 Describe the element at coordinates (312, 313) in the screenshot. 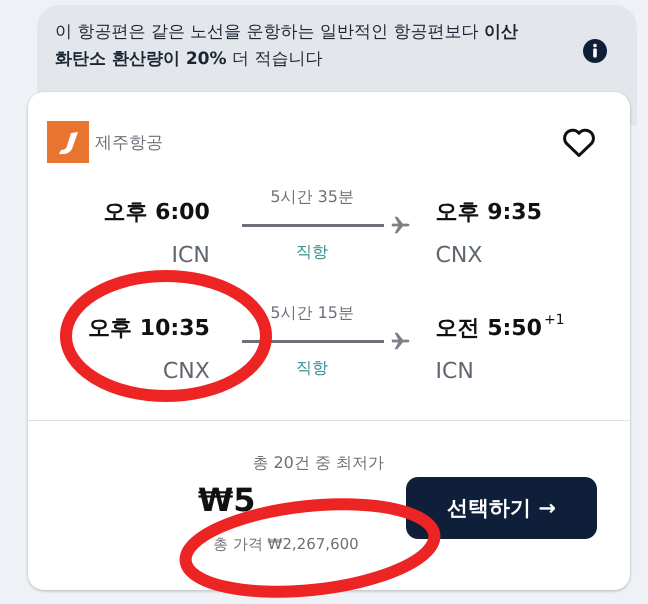

I see `flight-duration: 5시간 15분` at that location.